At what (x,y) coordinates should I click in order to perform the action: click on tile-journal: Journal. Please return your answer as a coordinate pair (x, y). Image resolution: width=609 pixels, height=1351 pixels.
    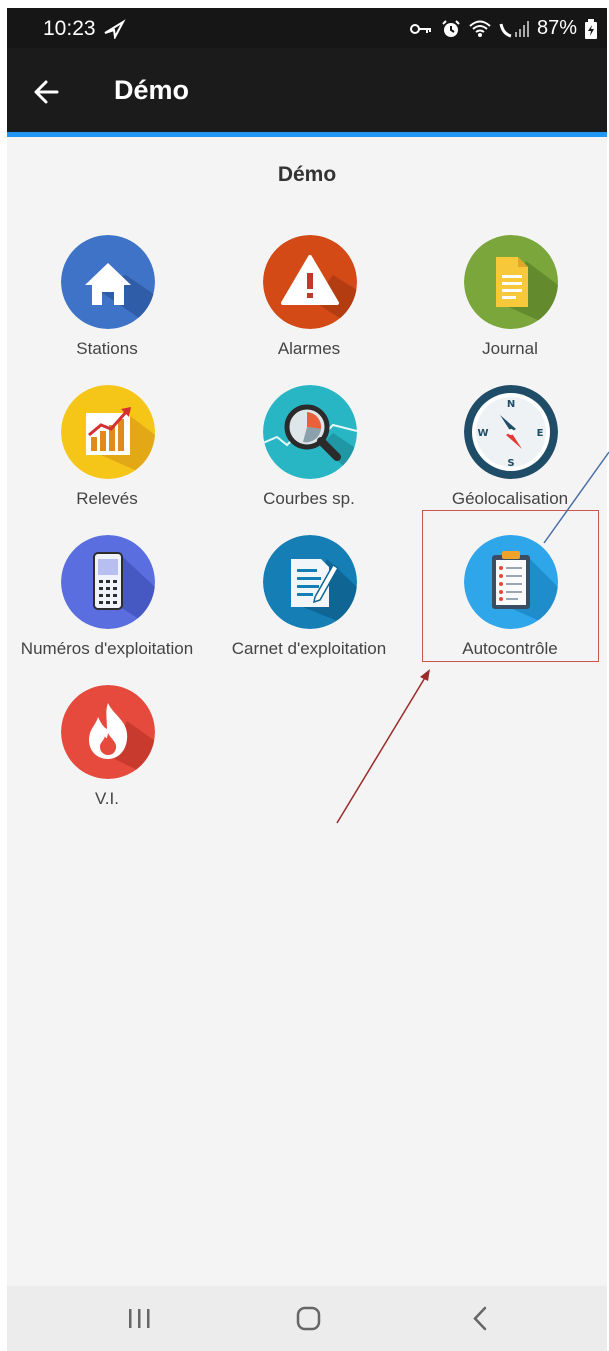
    Looking at the image, I should click on (508, 305).